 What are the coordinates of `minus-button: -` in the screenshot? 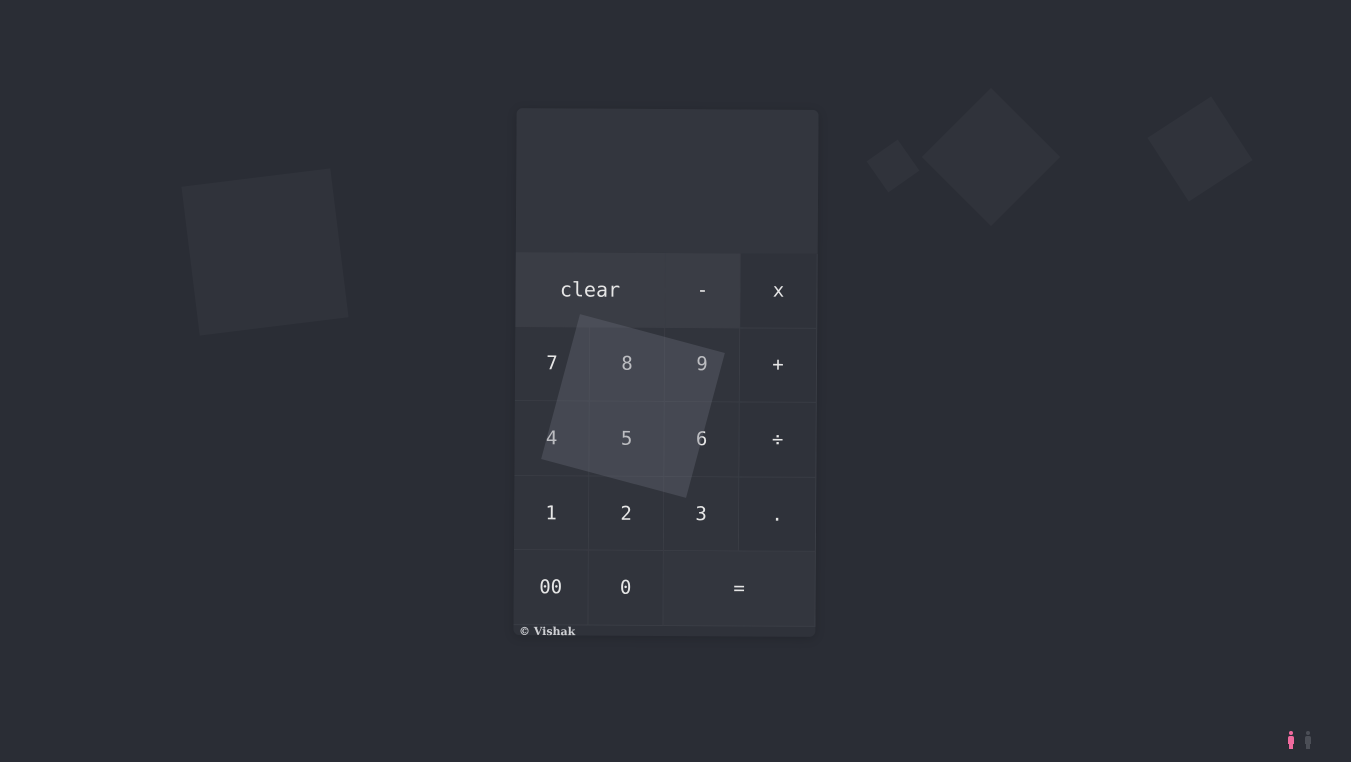 It's located at (703, 290).